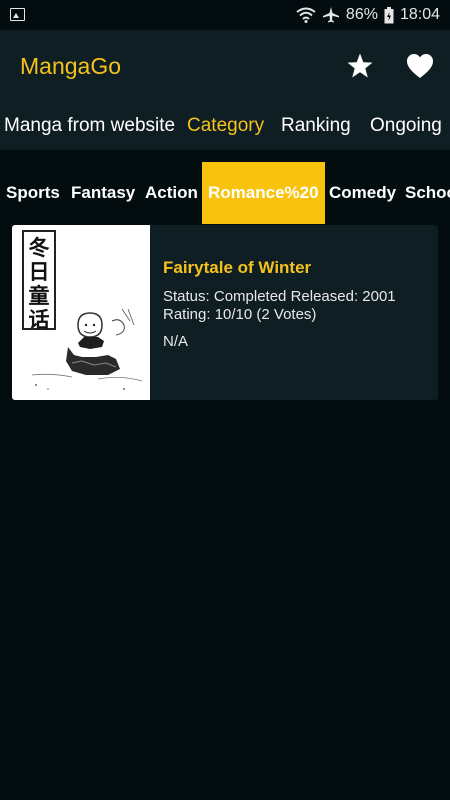 The image size is (450, 800). What do you see at coordinates (89, 126) in the screenshot?
I see `tab-manga-from-website: Manga from website` at bounding box center [89, 126].